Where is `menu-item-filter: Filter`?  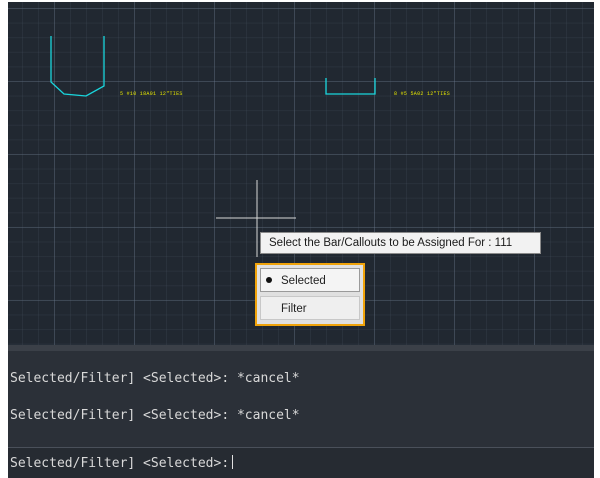 menu-item-filter: Filter is located at coordinates (310, 308).